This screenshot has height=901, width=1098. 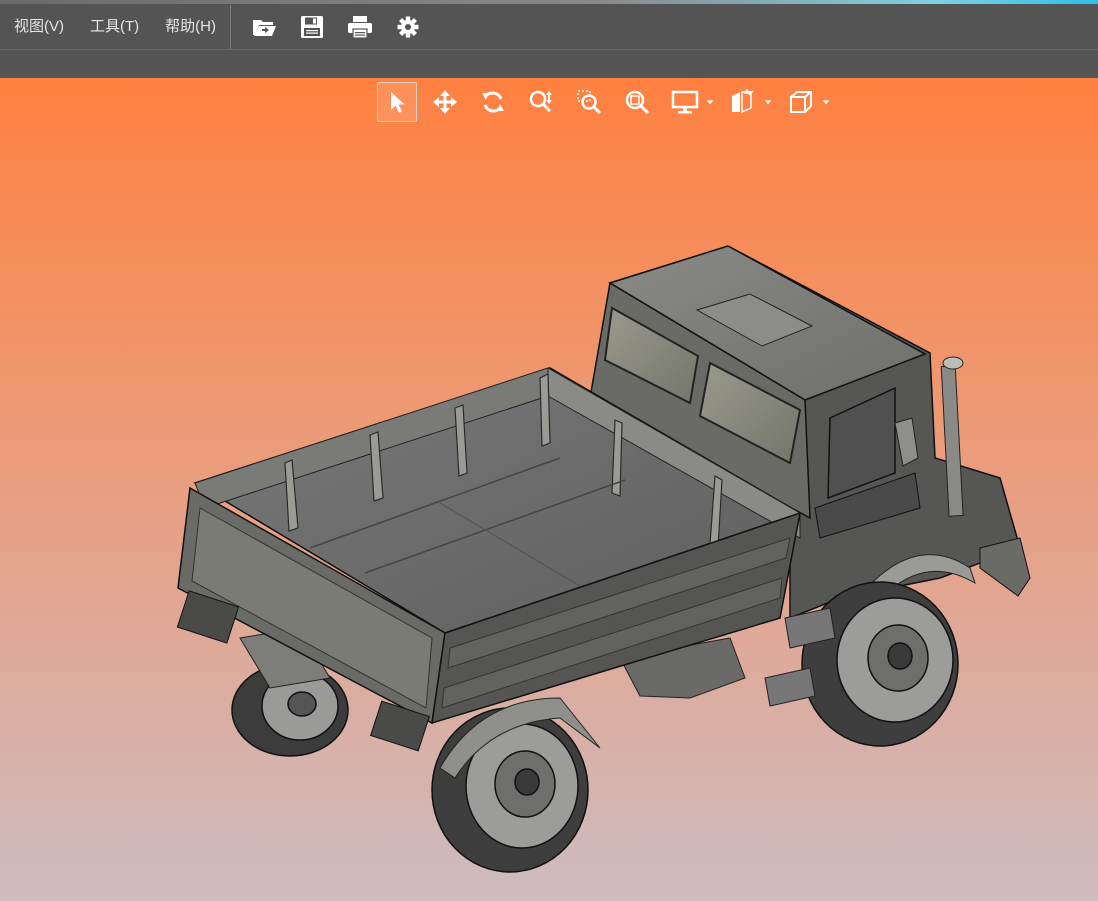 What do you see at coordinates (801, 102) in the screenshot?
I see `view-cube-icon` at bounding box center [801, 102].